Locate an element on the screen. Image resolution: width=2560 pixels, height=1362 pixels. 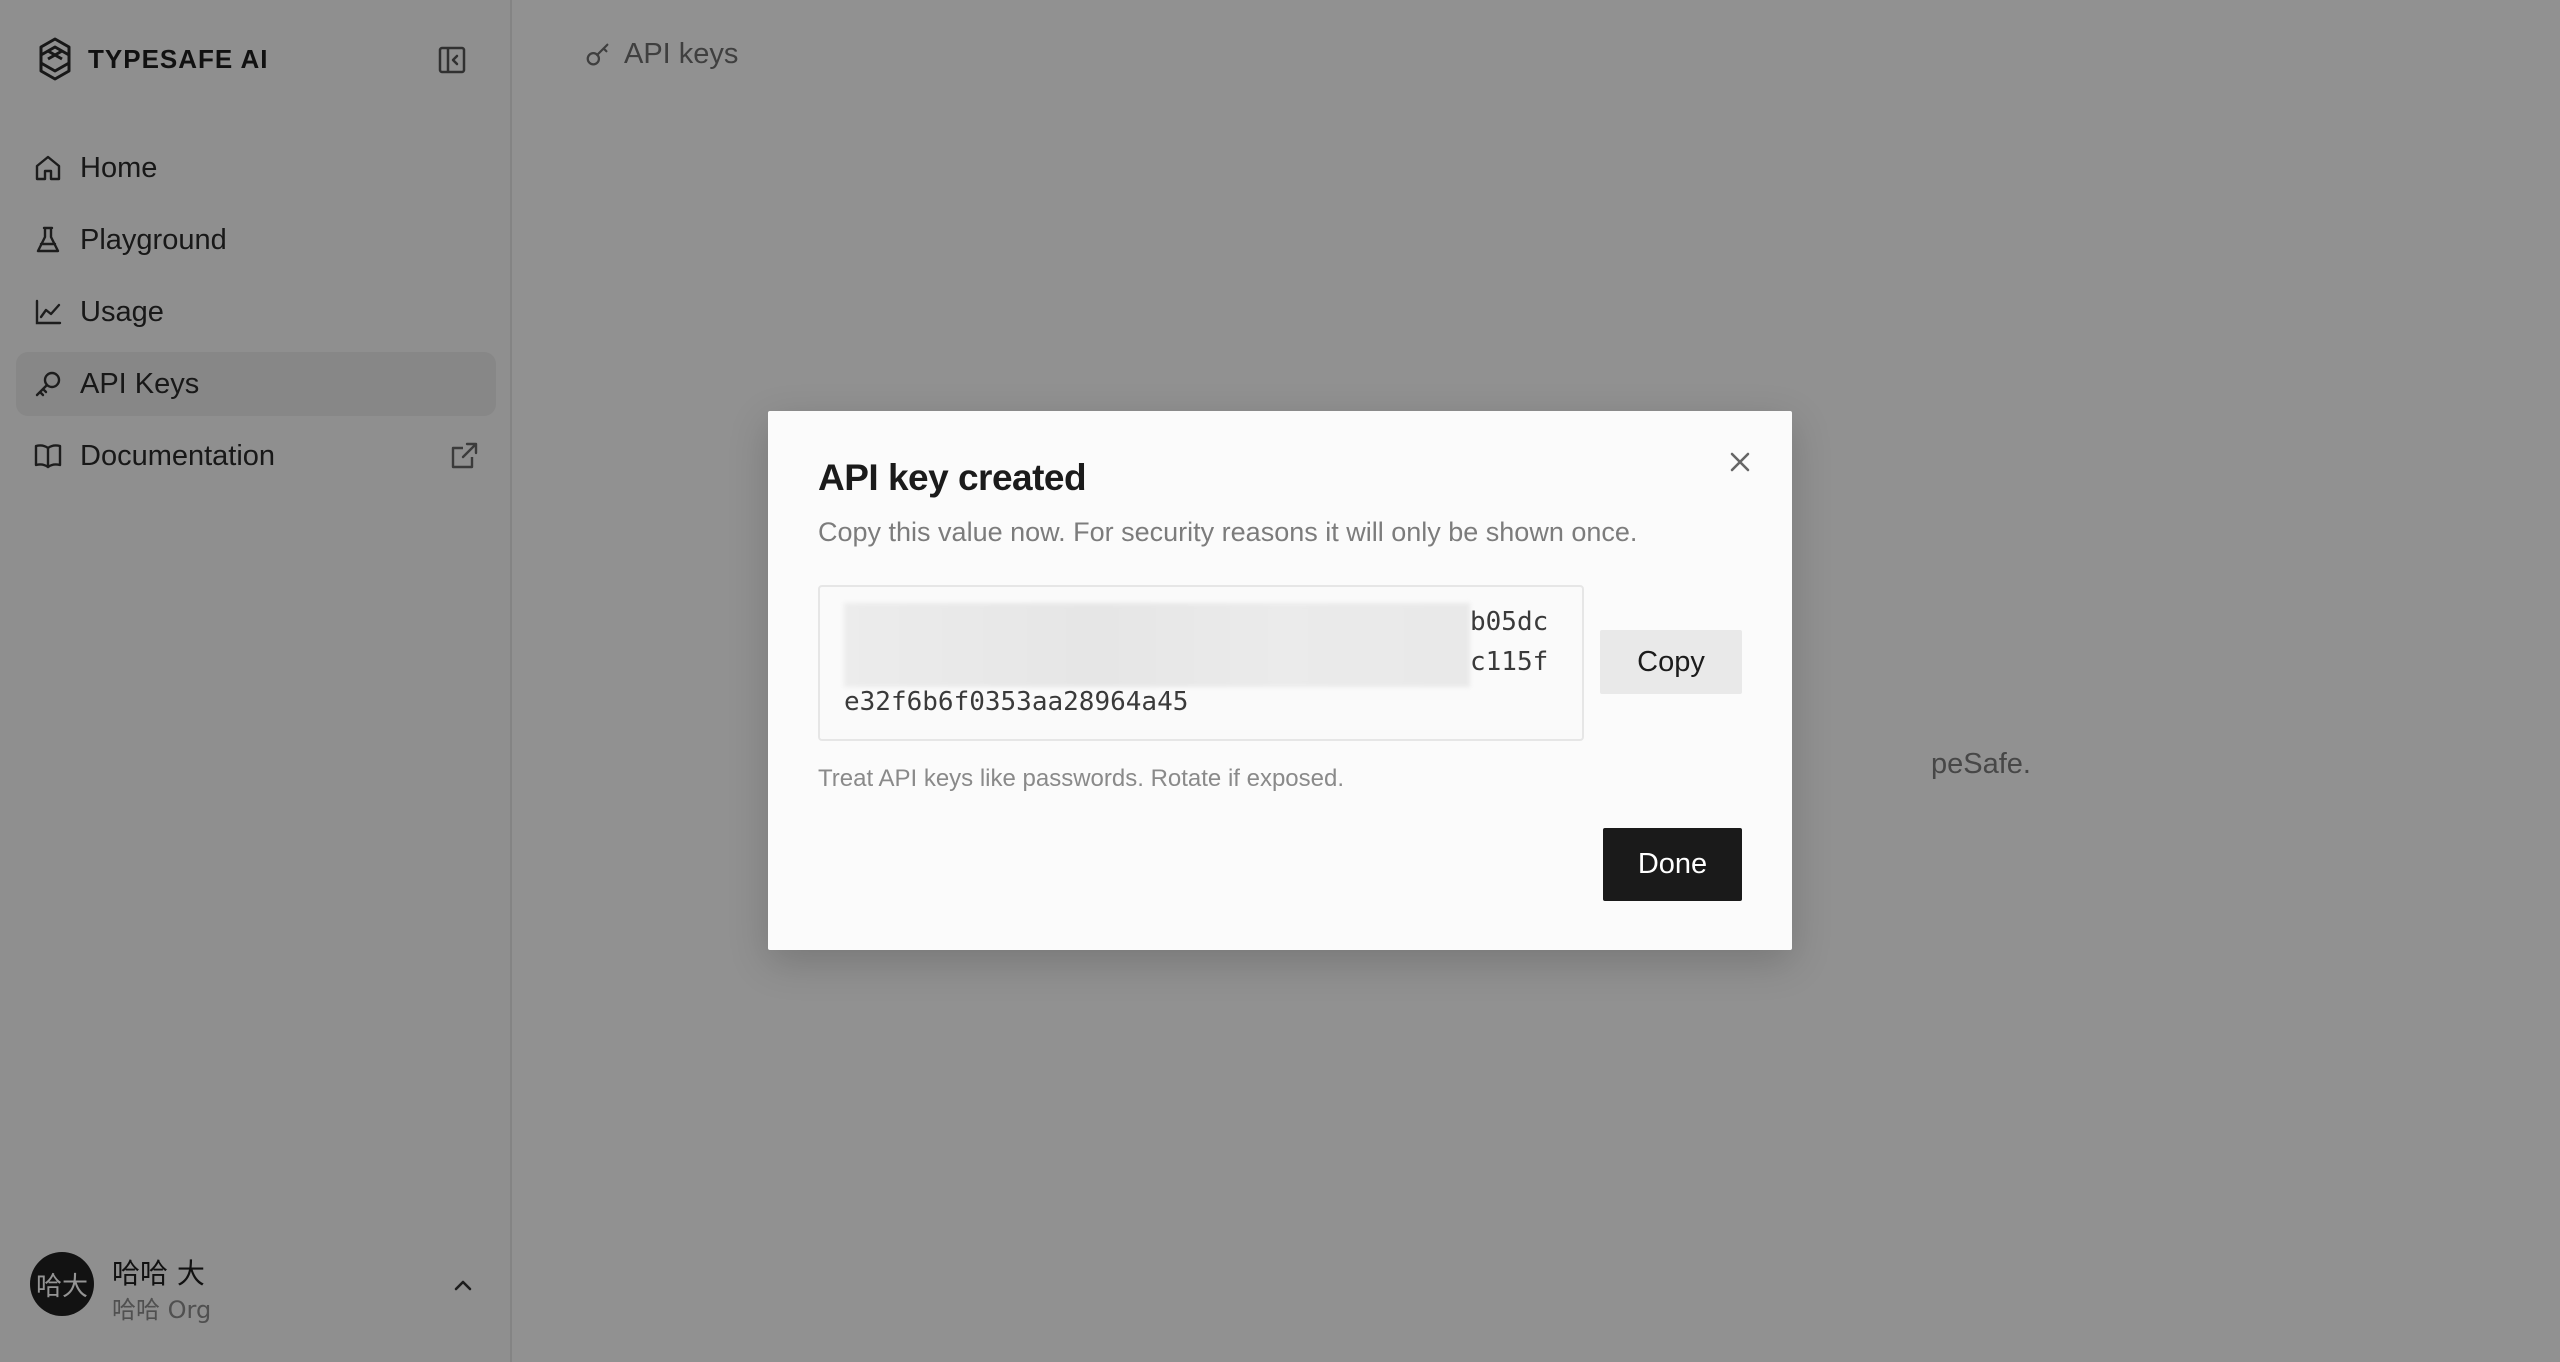
close-icon is located at coordinates (1740, 462).